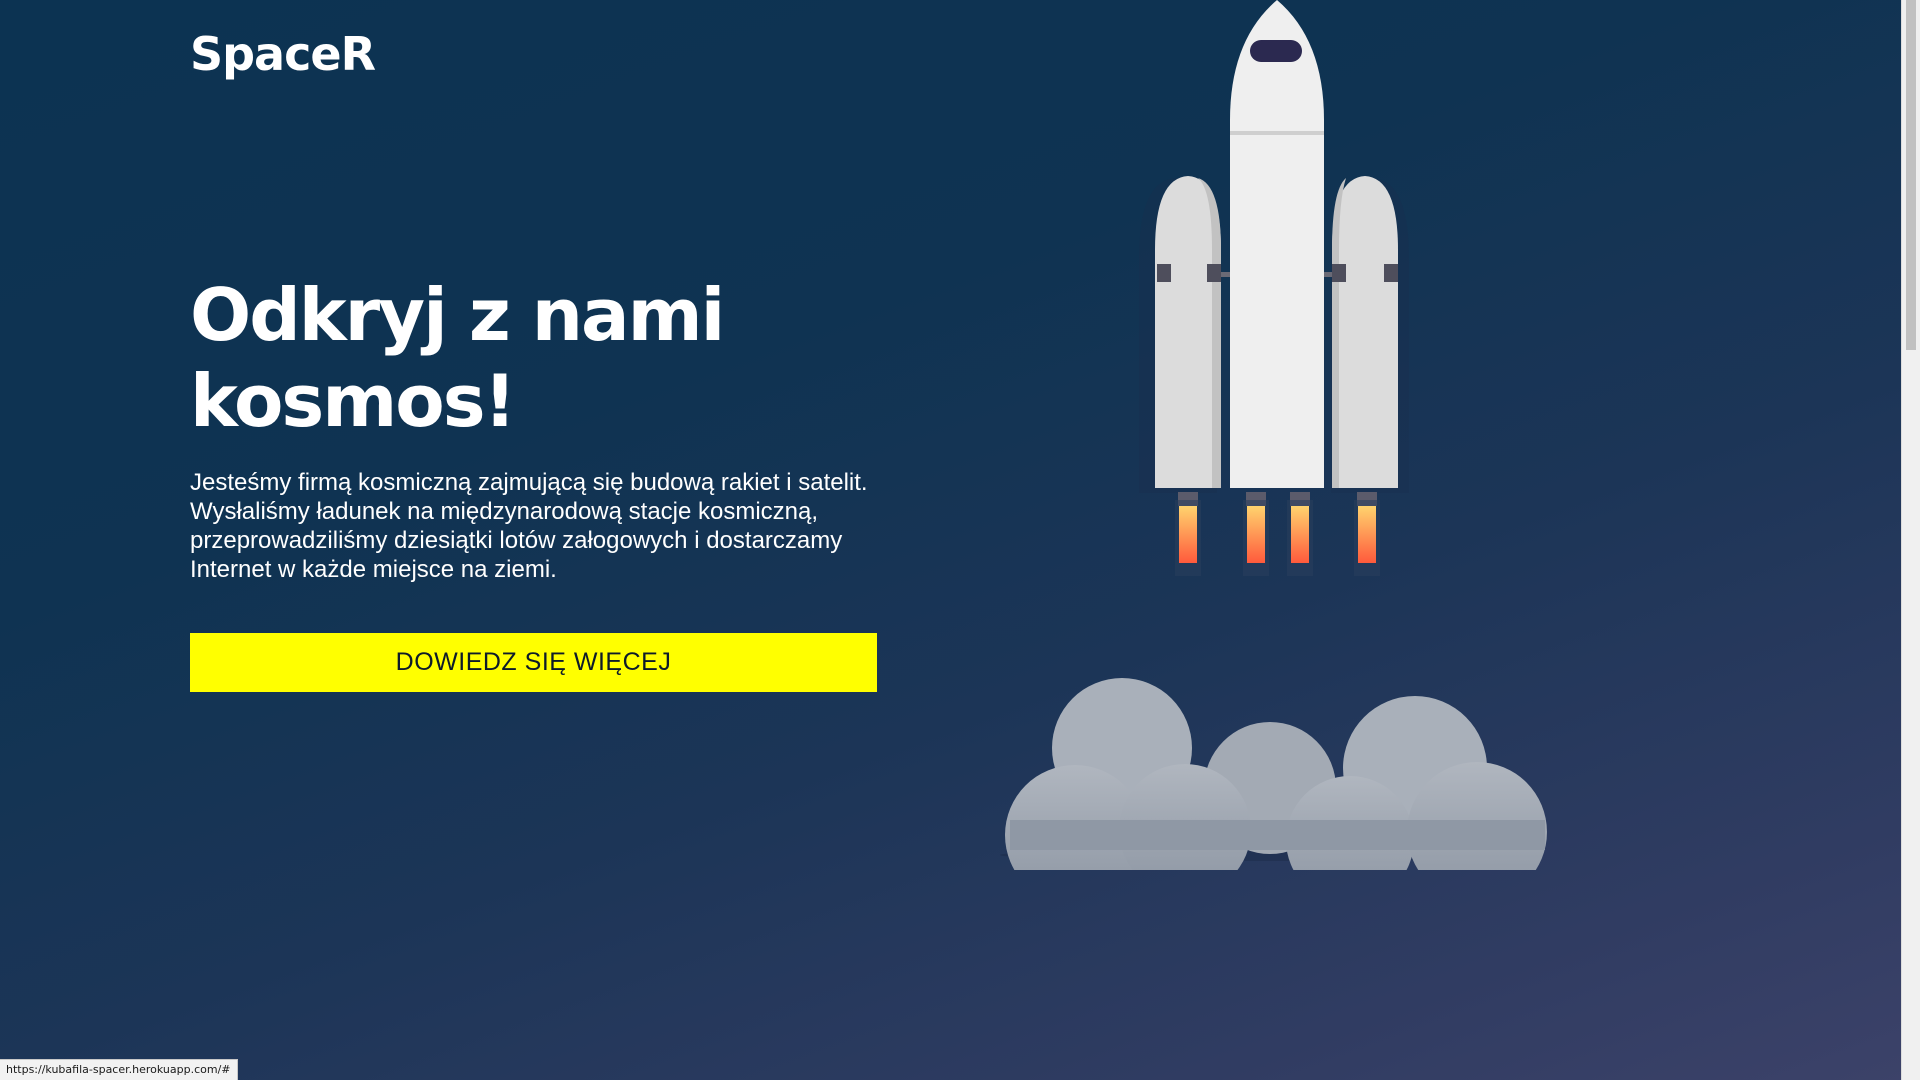 The height and width of the screenshot is (1080, 1920). I want to click on rocket-group, so click(1274, 288).